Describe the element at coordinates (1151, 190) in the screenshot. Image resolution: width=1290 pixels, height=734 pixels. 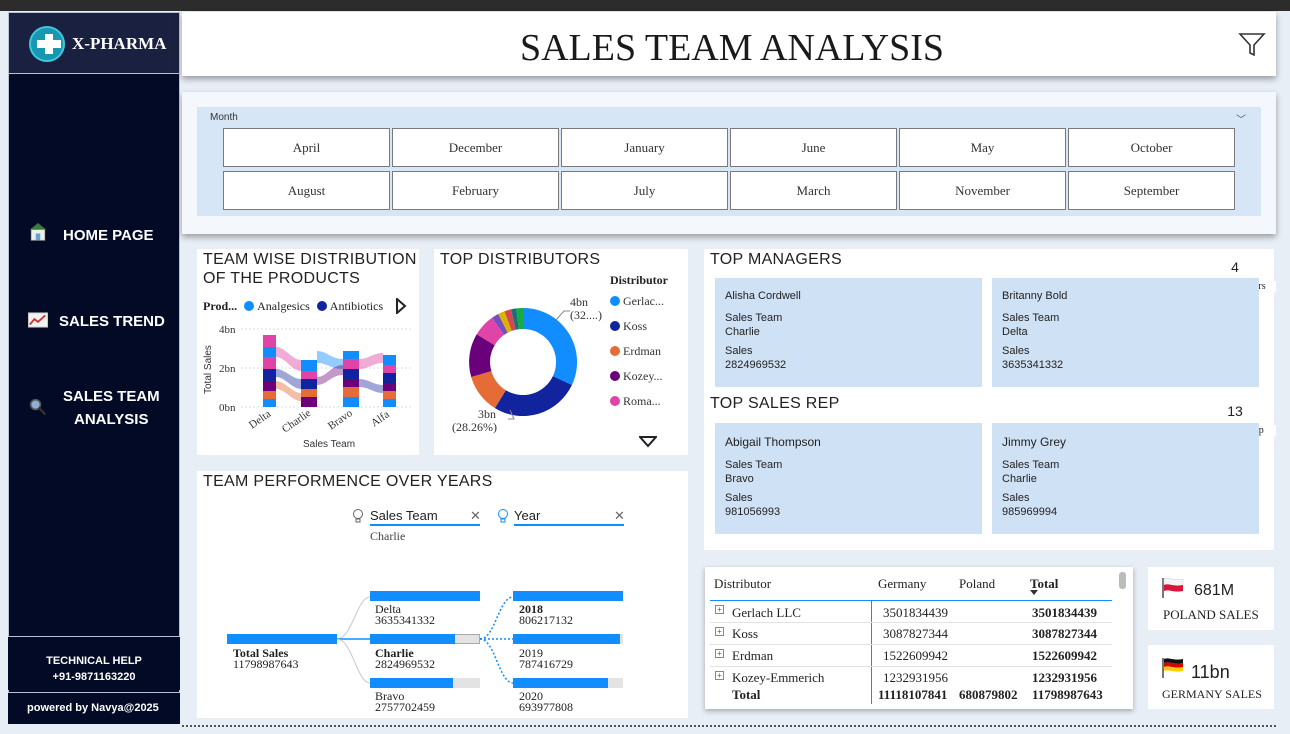
I see `month-button: September` at that location.